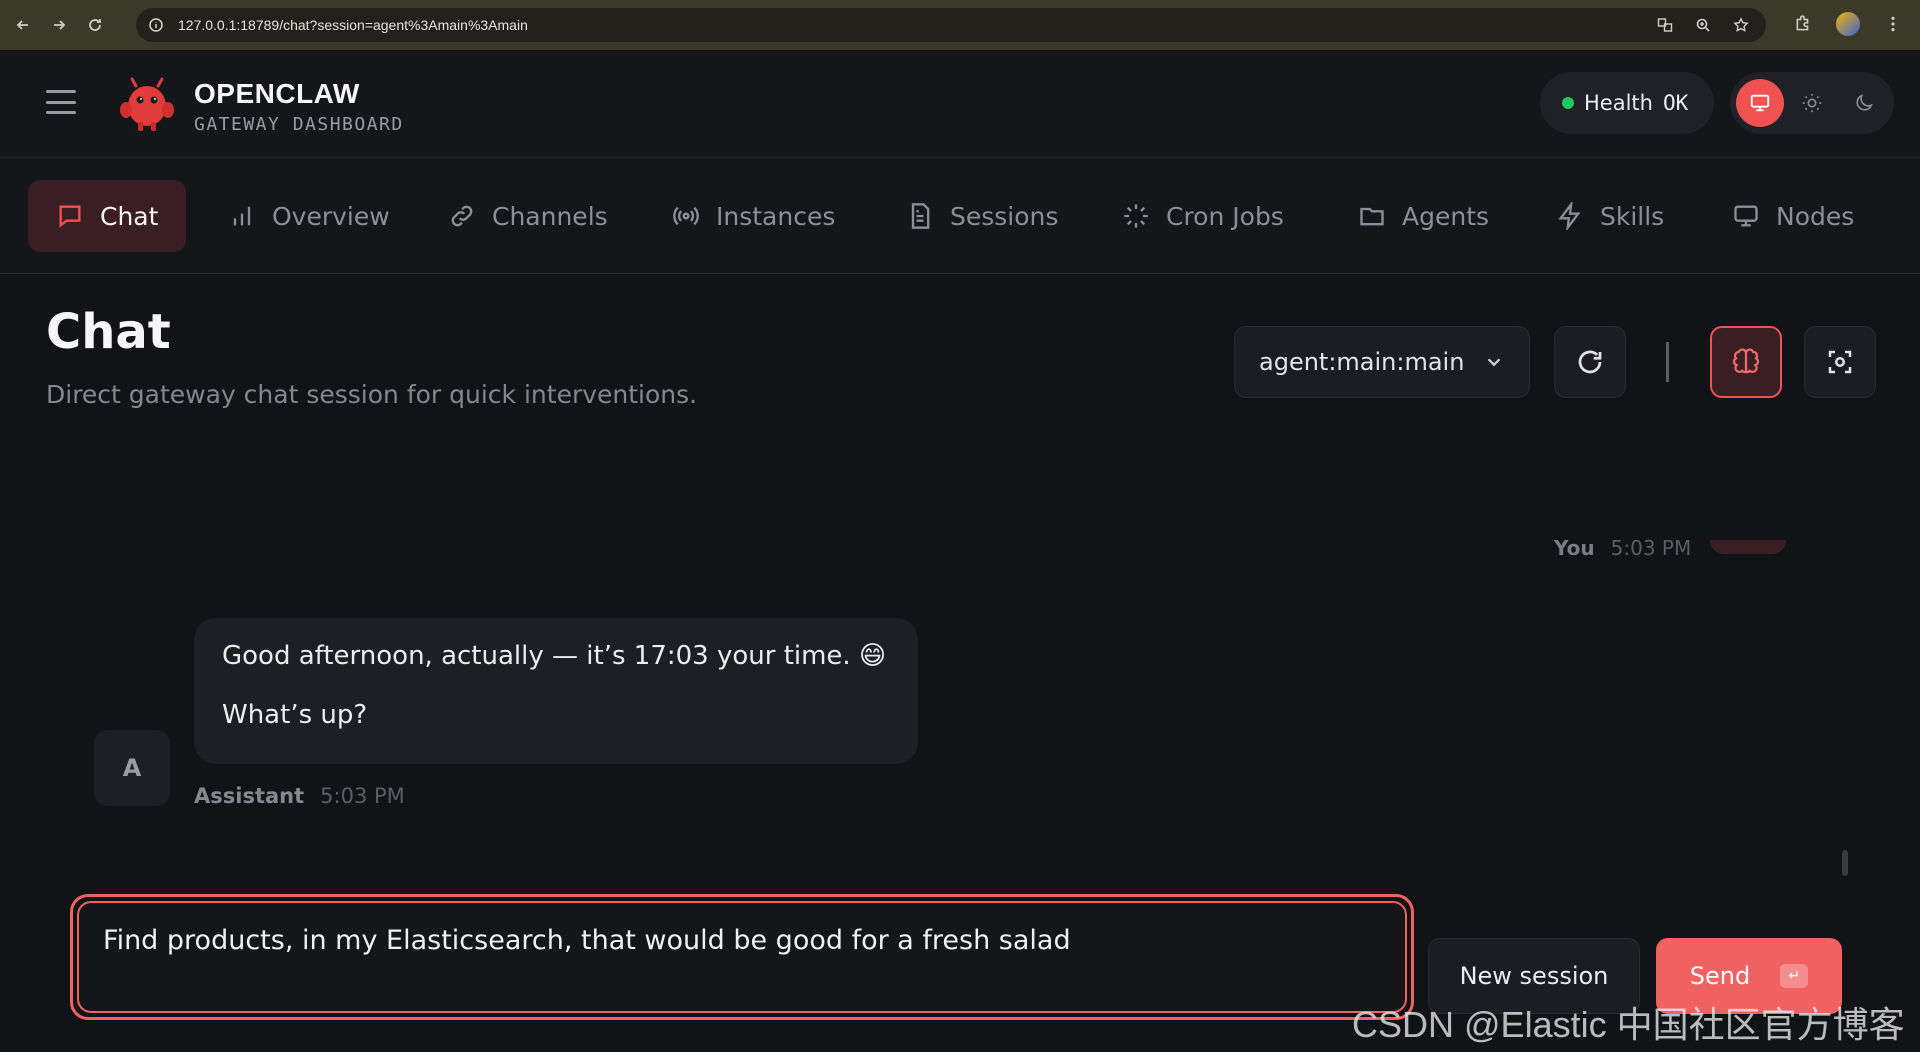 The width and height of the screenshot is (1920, 1052). I want to click on health-value: OK, so click(1675, 103).